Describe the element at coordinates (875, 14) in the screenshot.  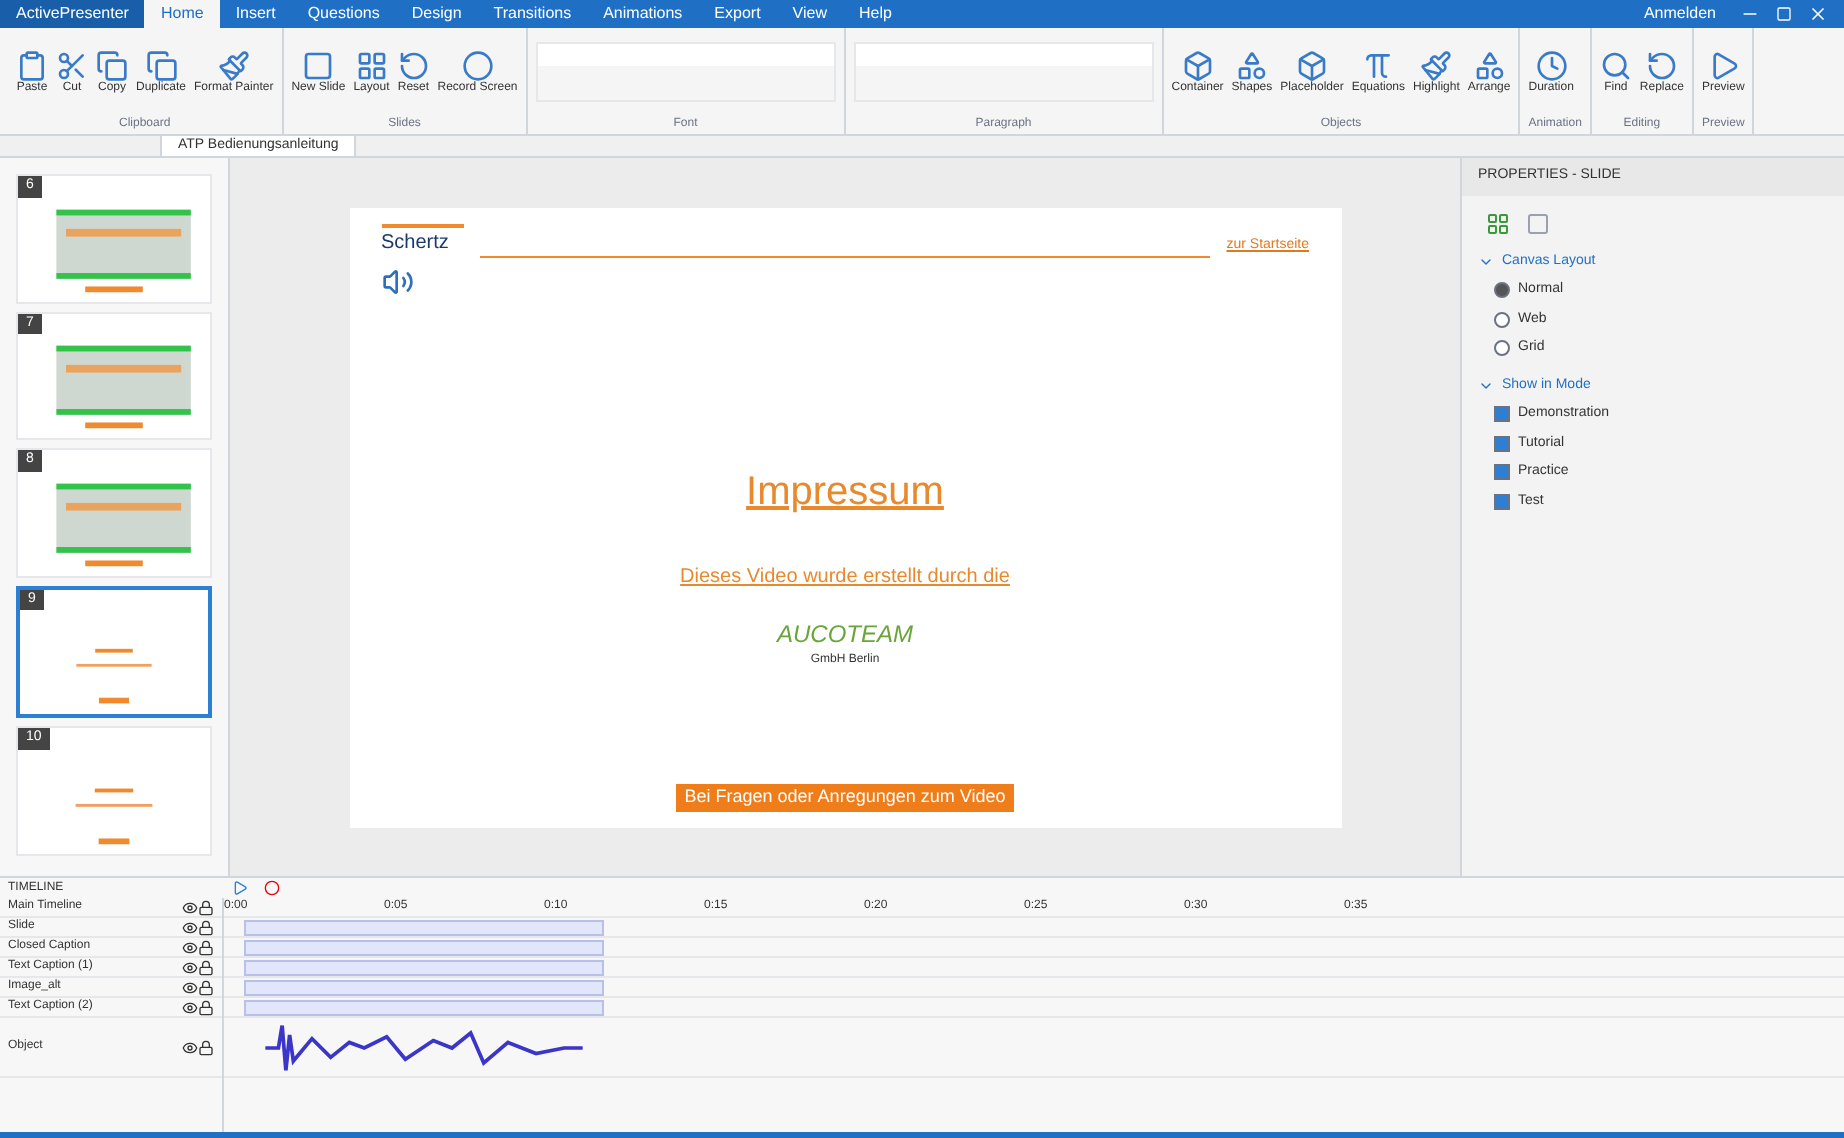
I see `ribbon-tab: Help` at that location.